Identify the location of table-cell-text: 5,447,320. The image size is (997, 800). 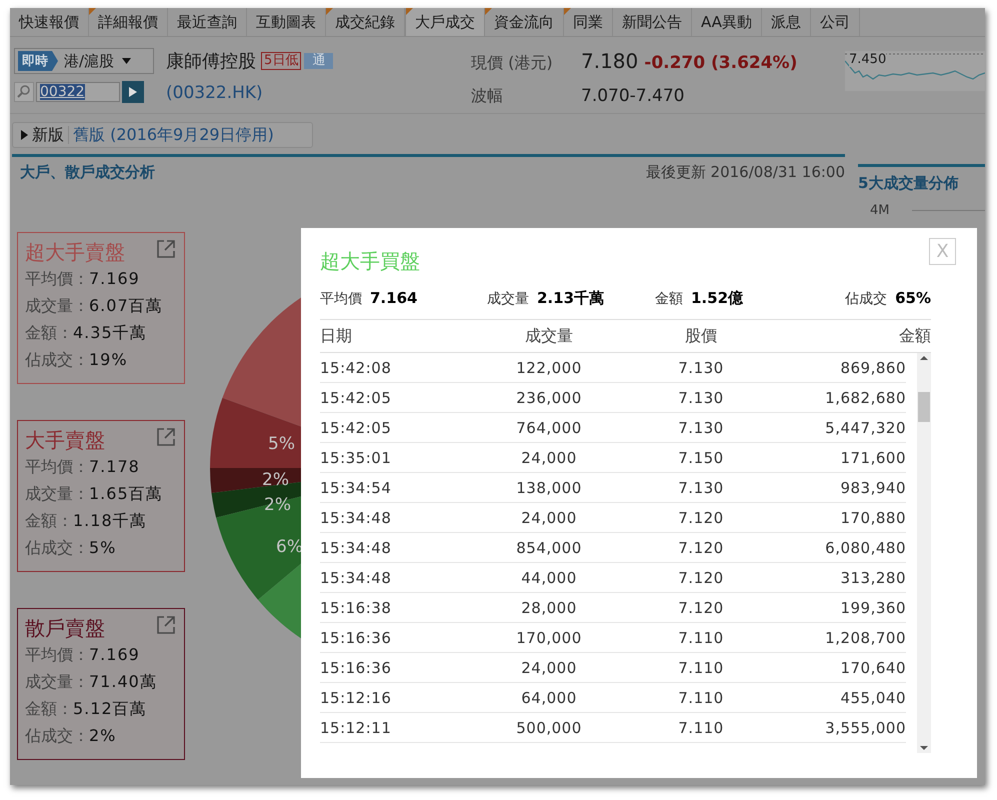
(865, 427).